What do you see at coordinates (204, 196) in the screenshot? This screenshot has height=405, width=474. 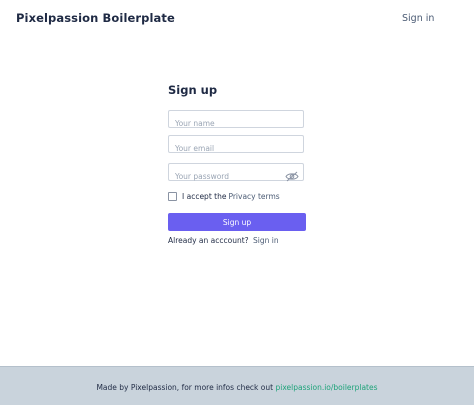 I see `terms-prefix: I accept the` at bounding box center [204, 196].